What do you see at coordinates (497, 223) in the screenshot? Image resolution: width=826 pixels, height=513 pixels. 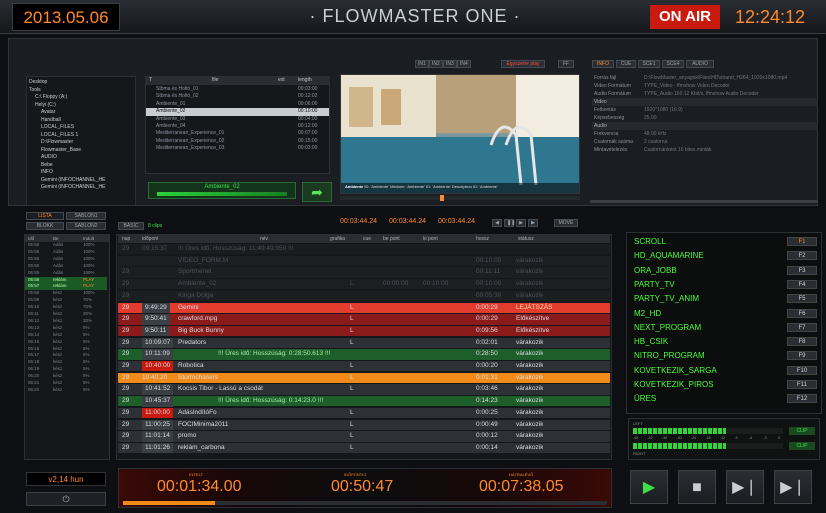 I see `step-back-icon: ◀` at bounding box center [497, 223].